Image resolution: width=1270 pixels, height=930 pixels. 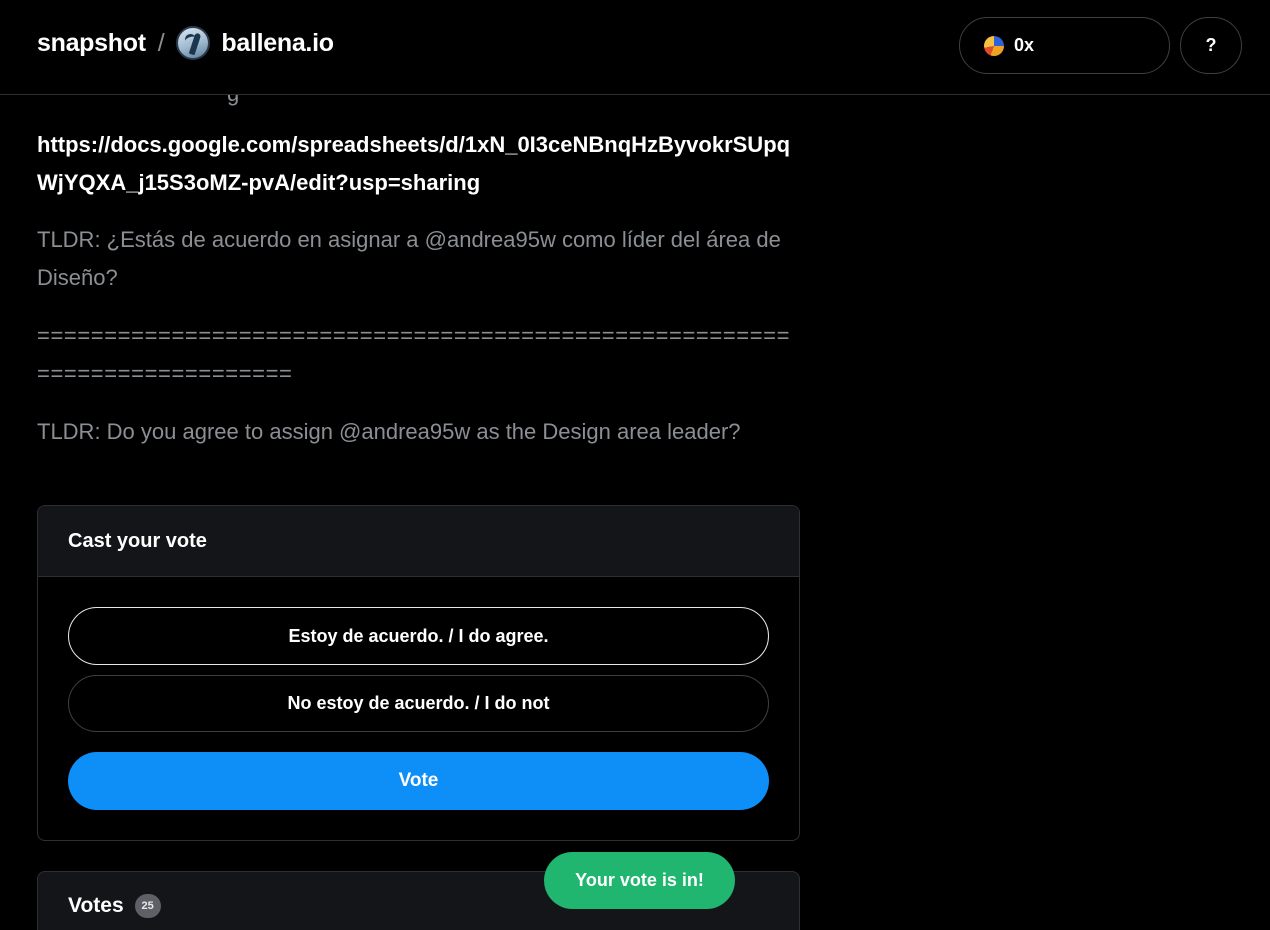 What do you see at coordinates (96, 905) in the screenshot?
I see `votes-title: Votes` at bounding box center [96, 905].